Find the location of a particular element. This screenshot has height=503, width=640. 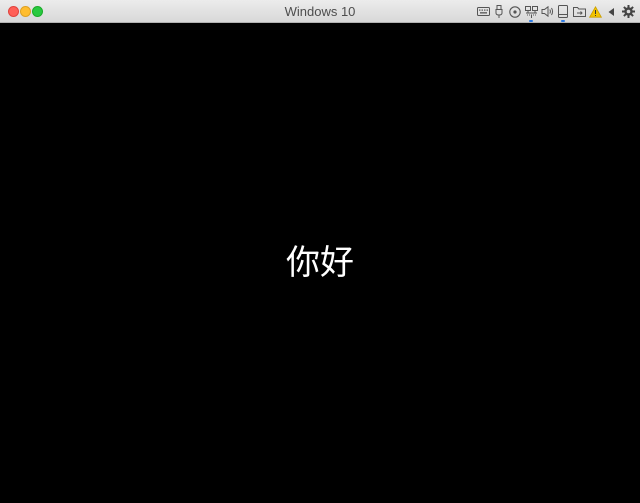

arrow-left-icon is located at coordinates (611, 12).